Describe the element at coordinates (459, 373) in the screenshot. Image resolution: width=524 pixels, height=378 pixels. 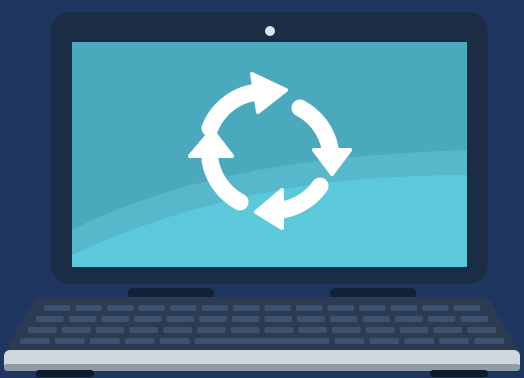
I see `foot-right` at that location.